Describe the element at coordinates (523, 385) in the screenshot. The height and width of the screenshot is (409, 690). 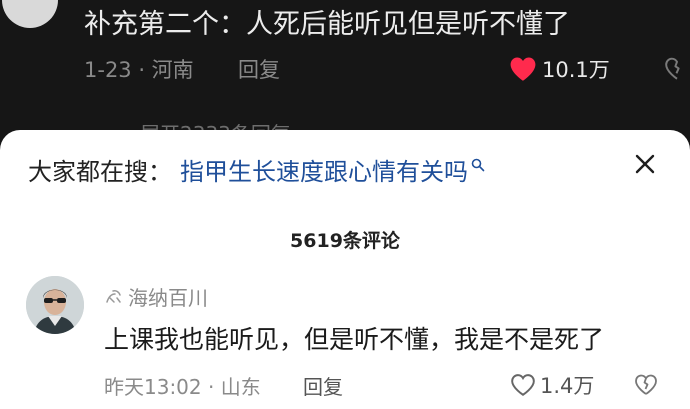
I see `heart-outline-icon` at that location.